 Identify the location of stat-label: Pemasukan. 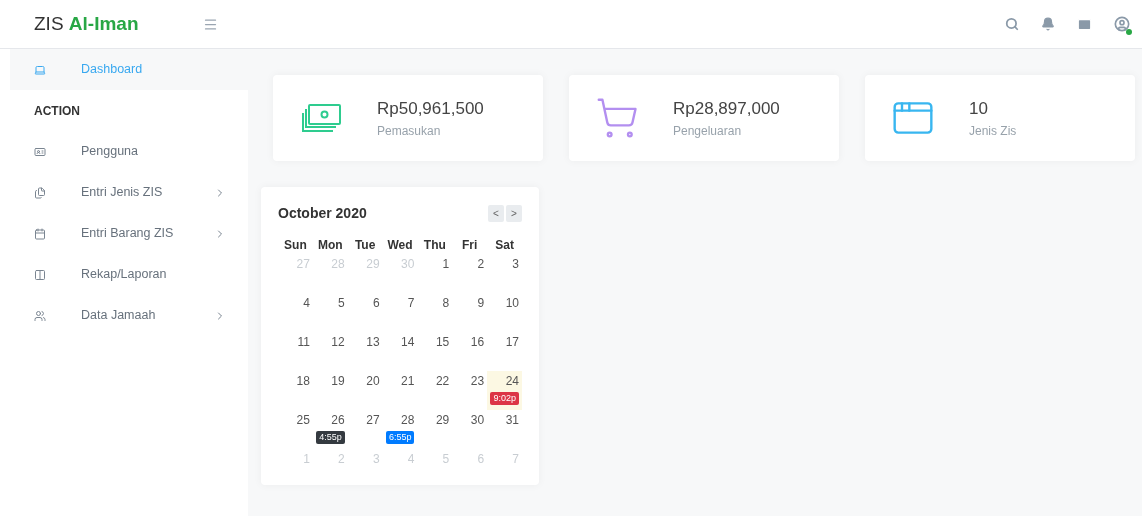
(409, 131).